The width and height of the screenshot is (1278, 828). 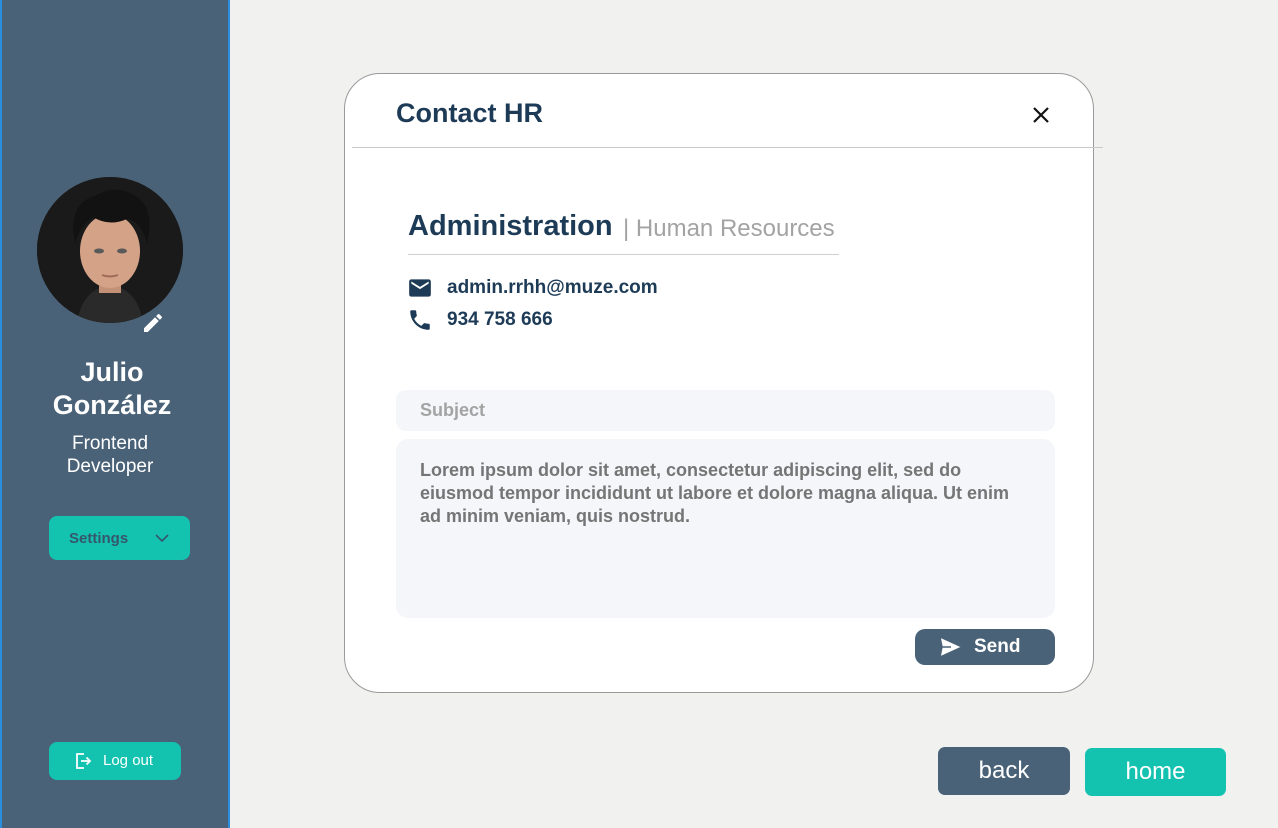 I want to click on email-row: admin.rrhh@muze.com, so click(x=532, y=288).